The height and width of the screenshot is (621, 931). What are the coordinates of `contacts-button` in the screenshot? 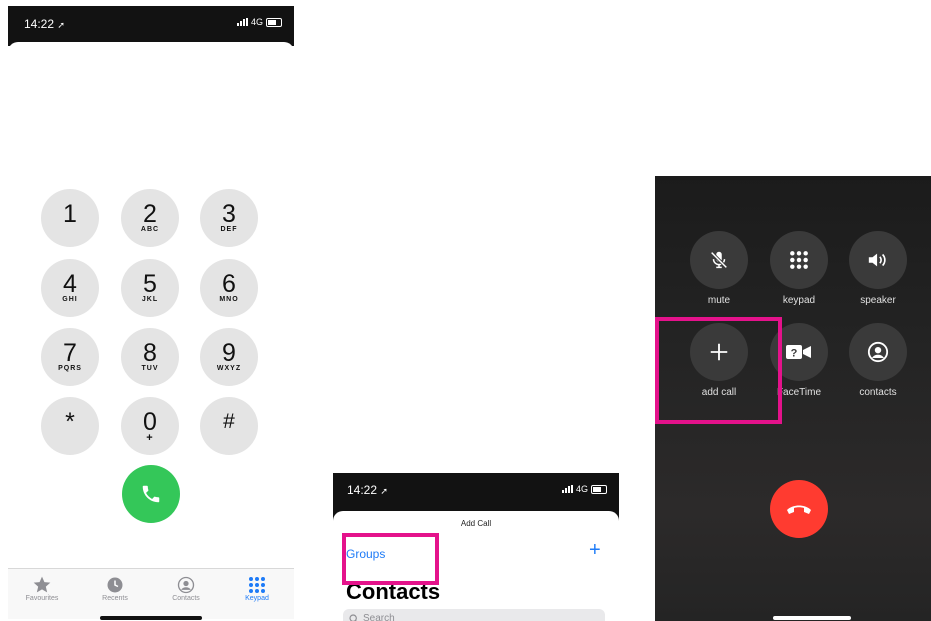 It's located at (878, 352).